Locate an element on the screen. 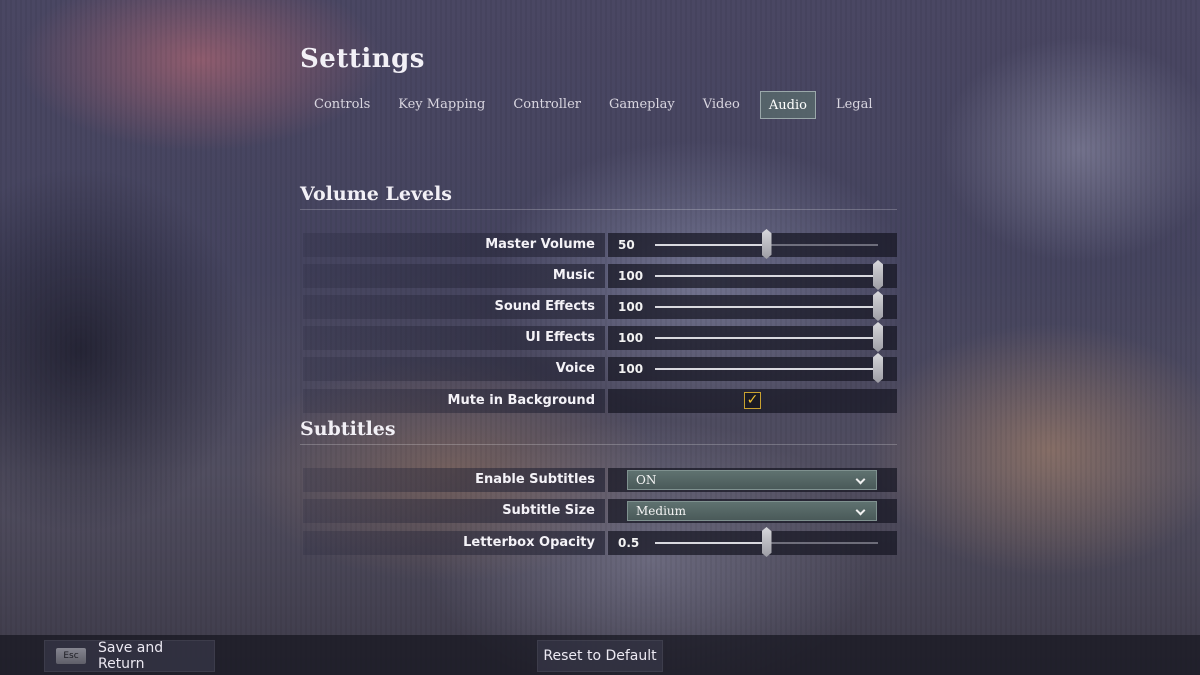 The image size is (1200, 675). setting-label: Master Volume is located at coordinates (454, 245).